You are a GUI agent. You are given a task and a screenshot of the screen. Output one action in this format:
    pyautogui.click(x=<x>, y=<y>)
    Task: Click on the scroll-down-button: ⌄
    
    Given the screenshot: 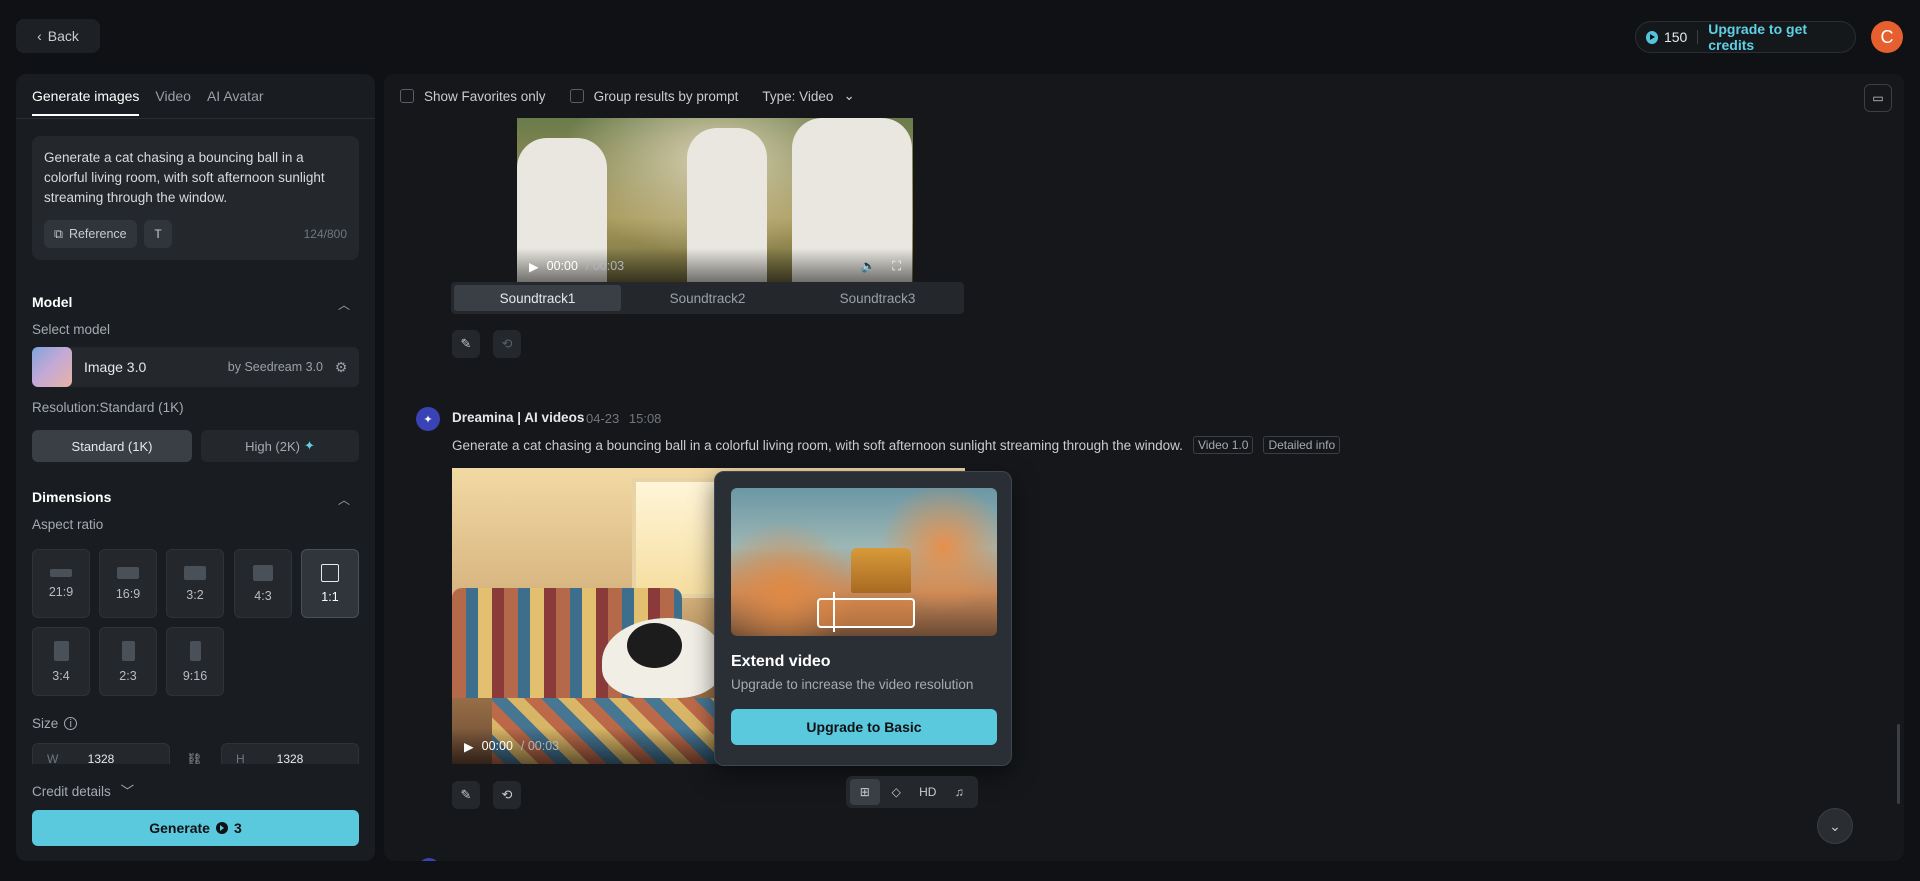 What is the action you would take?
    pyautogui.click(x=1835, y=826)
    